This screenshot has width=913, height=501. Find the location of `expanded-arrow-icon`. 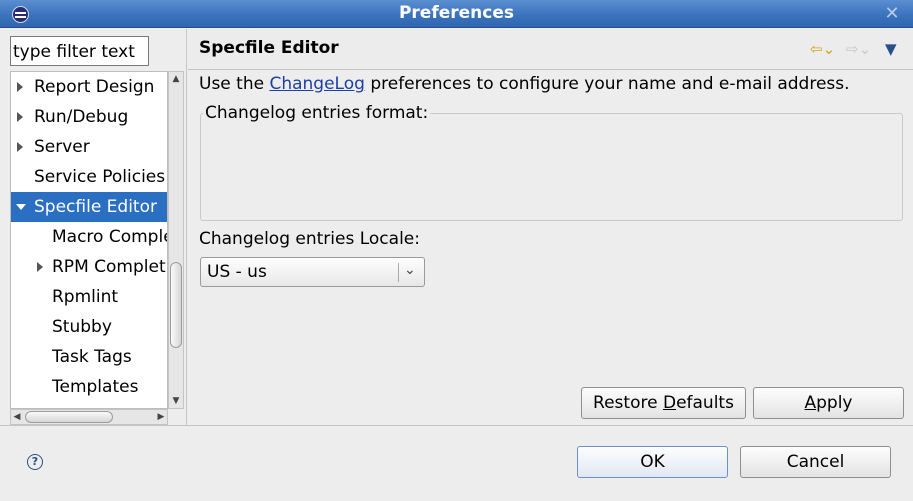

expanded-arrow-icon is located at coordinates (21, 207).